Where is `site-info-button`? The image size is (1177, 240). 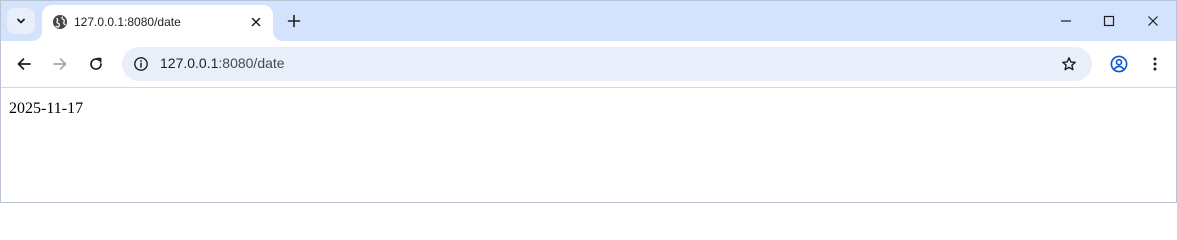
site-info-button is located at coordinates (141, 64).